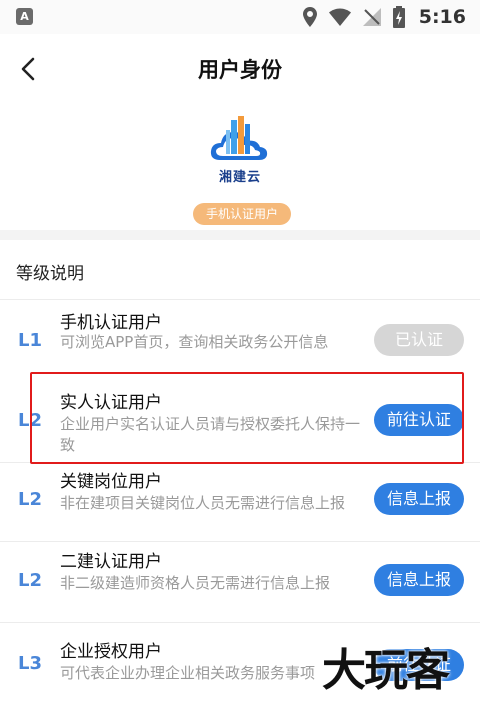 The image size is (480, 702). Describe the element at coordinates (194, 342) in the screenshot. I see `level-desc: 可浏览APP首页，查询相关政务公开信息` at that location.